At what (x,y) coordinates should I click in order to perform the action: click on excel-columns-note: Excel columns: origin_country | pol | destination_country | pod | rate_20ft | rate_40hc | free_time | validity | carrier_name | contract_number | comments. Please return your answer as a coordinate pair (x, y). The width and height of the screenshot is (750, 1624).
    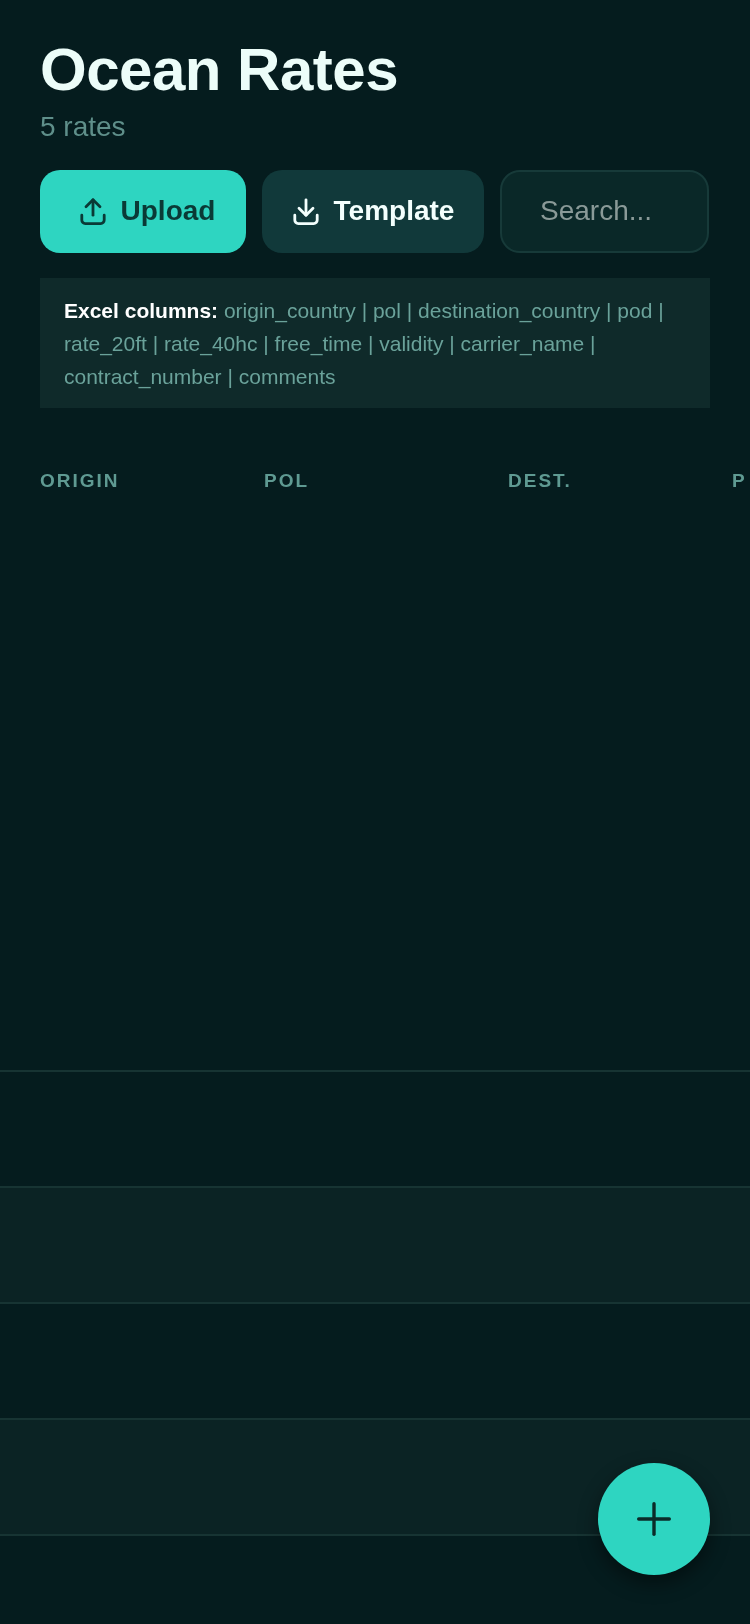
    Looking at the image, I should click on (375, 342).